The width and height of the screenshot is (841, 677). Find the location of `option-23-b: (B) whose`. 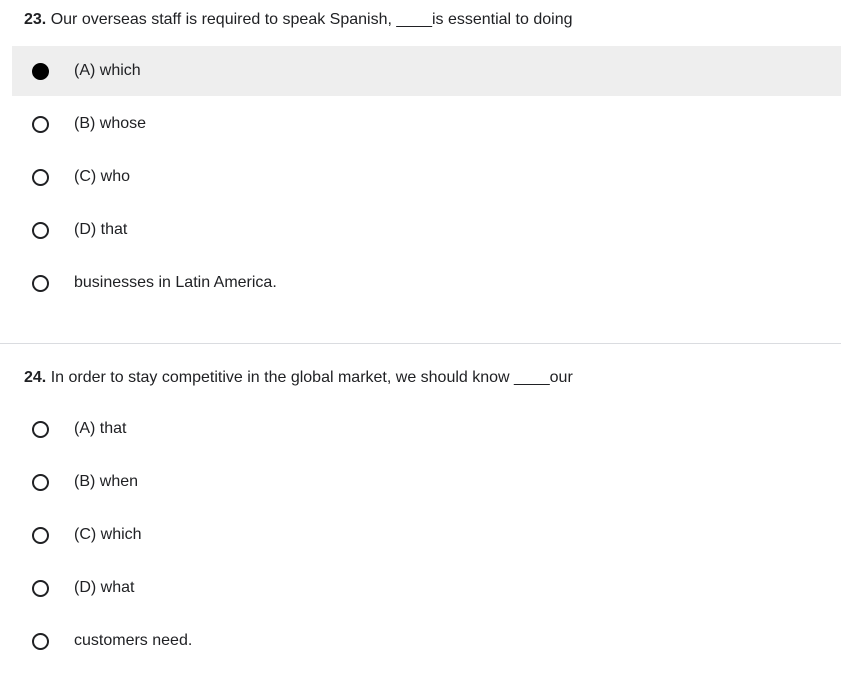

option-23-b: (B) whose is located at coordinates (426, 124).